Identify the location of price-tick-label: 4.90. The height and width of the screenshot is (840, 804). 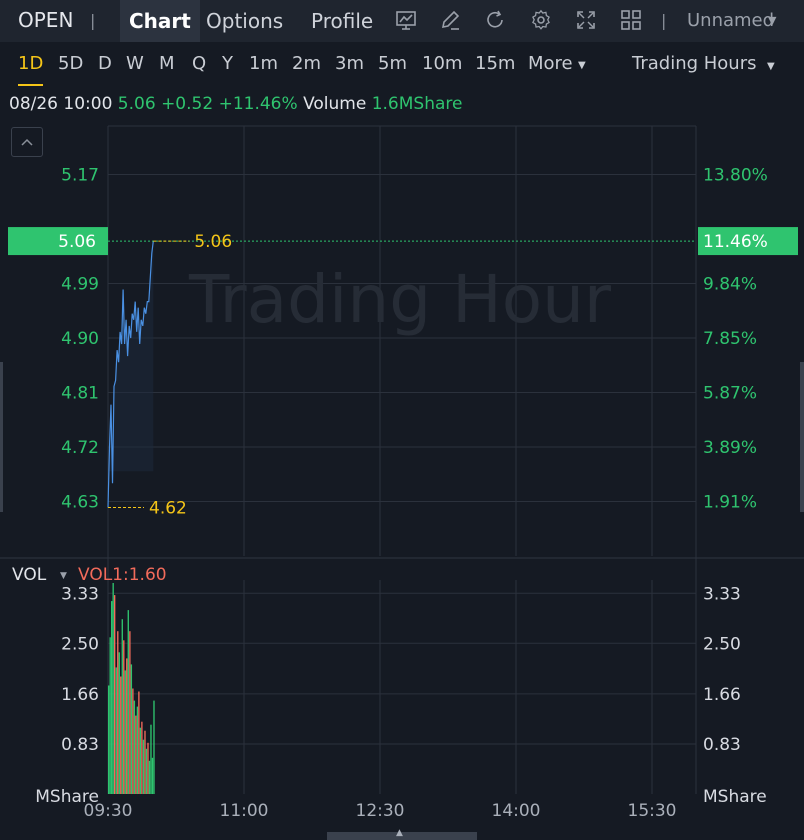
(80, 339).